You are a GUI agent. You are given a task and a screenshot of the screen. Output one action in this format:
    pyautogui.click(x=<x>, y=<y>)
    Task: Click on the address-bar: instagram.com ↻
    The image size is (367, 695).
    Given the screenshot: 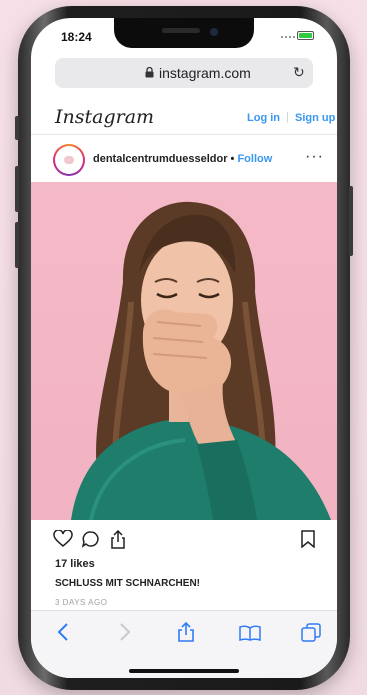 What is the action you would take?
    pyautogui.click(x=184, y=73)
    